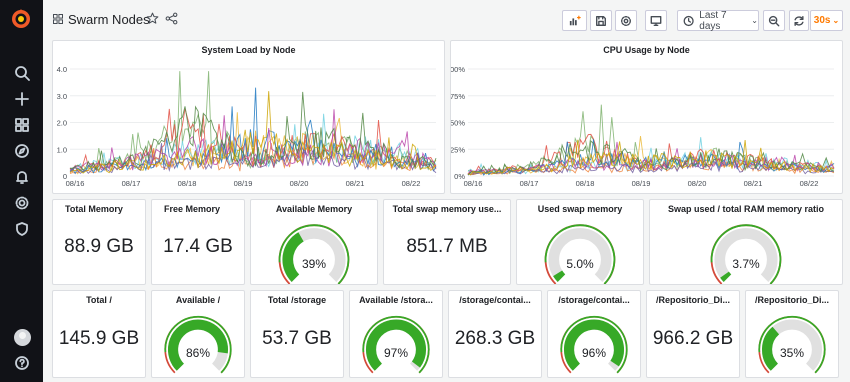 The height and width of the screenshot is (382, 850). I want to click on time-range-picker: Last 7 days ⌄, so click(718, 20).